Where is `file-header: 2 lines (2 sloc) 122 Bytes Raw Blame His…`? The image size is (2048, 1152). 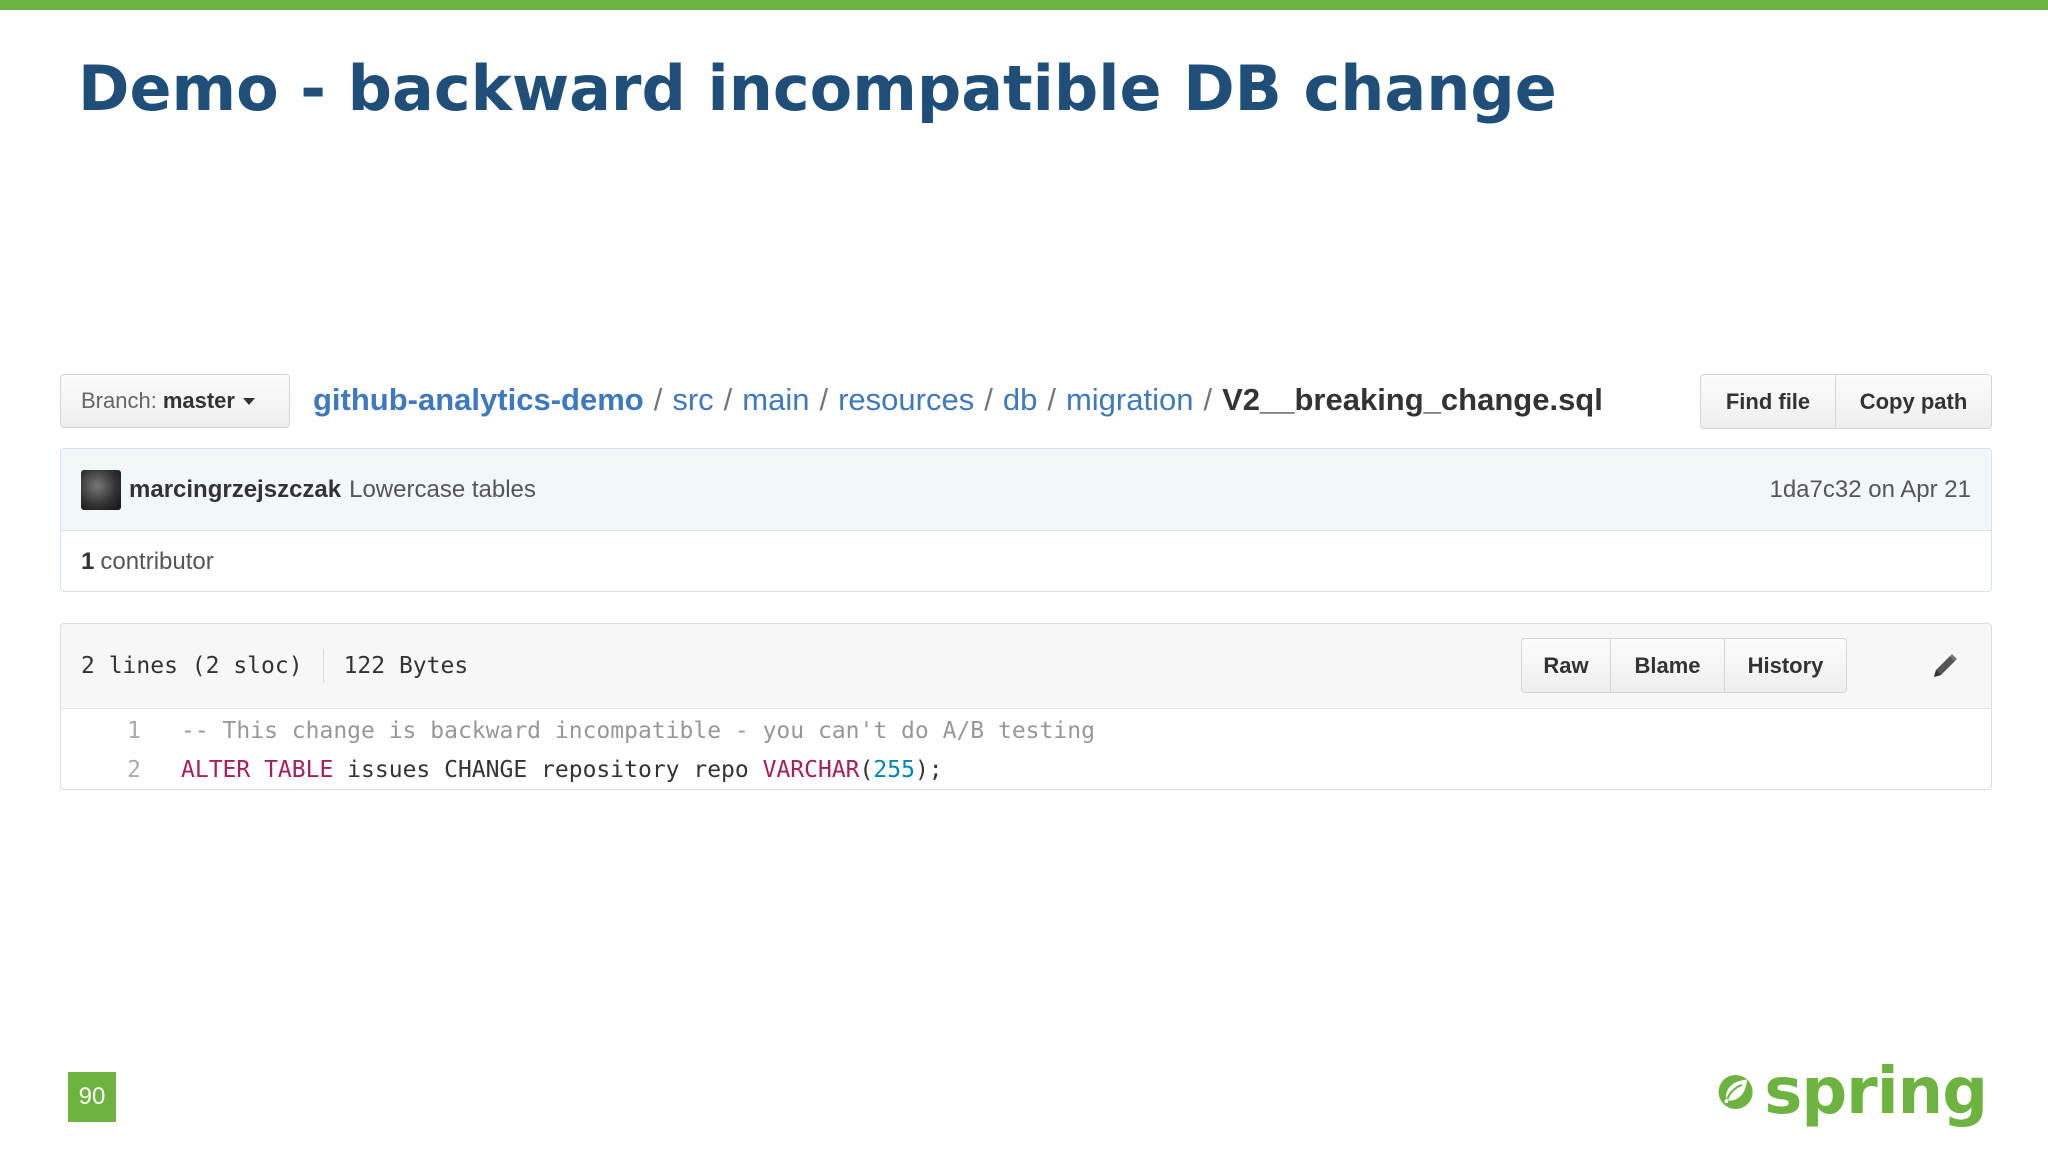
file-header: 2 lines (2 sloc) 122 Bytes Raw Blame His… is located at coordinates (1026, 666).